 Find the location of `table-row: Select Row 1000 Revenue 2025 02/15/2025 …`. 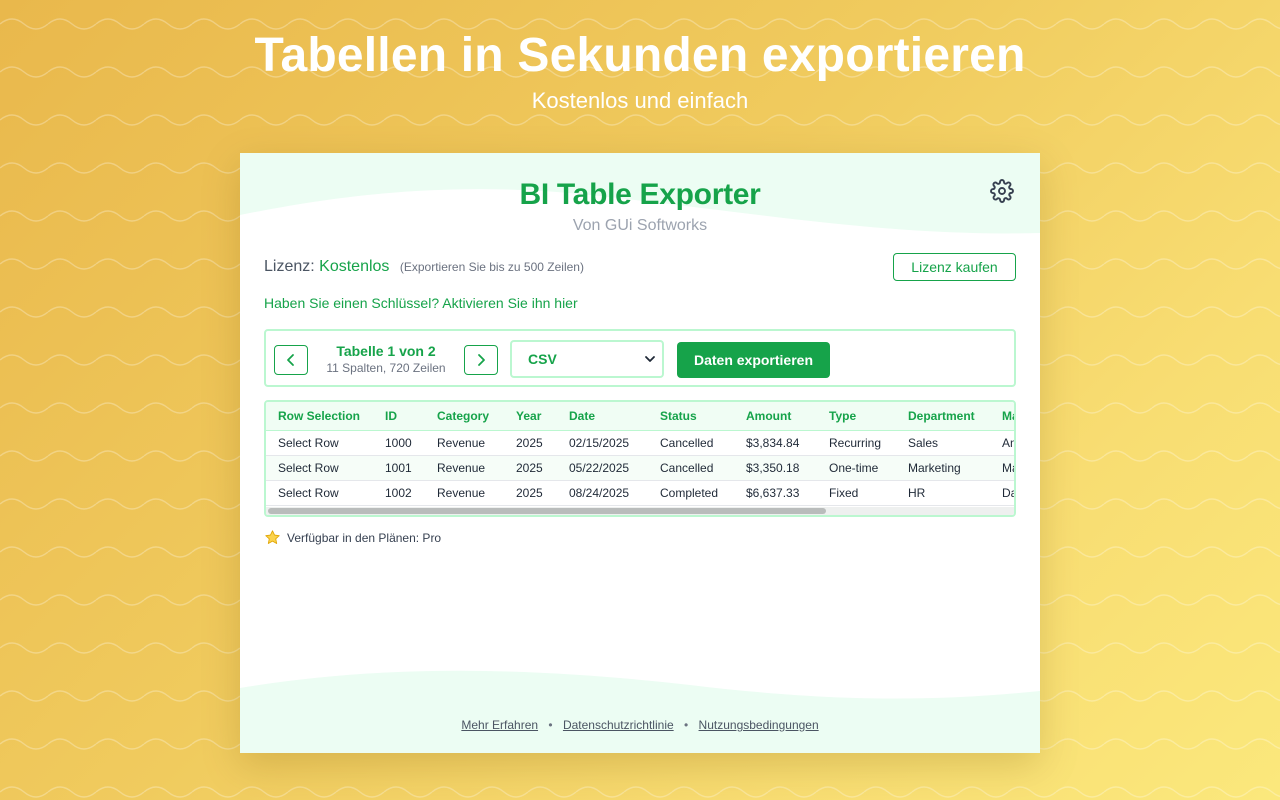

table-row: Select Row 1000 Revenue 2025 02/15/2025 … is located at coordinates (640, 443).